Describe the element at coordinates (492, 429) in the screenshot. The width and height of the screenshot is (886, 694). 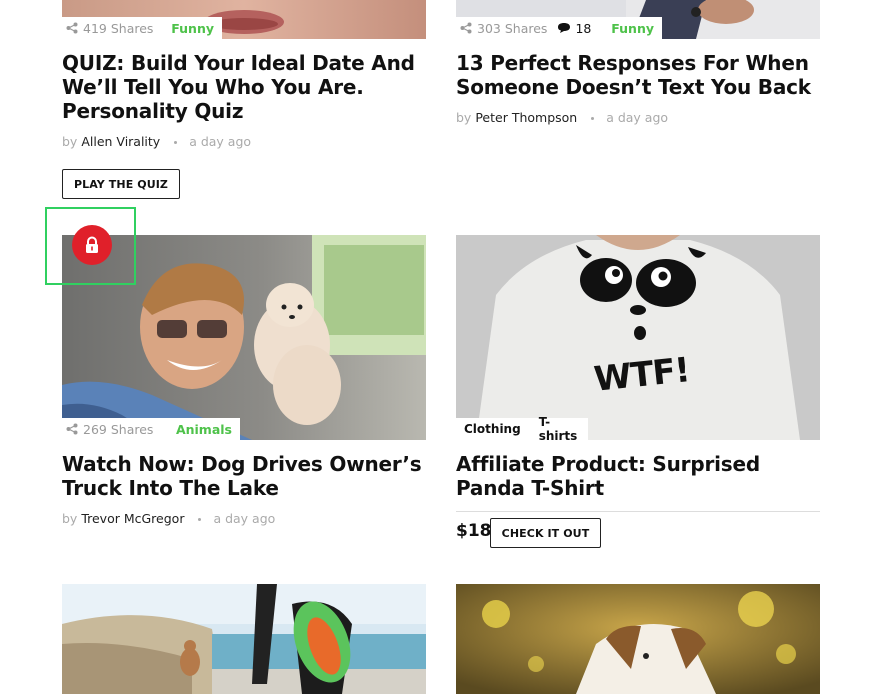
I see `tag-link: Clothing` at that location.